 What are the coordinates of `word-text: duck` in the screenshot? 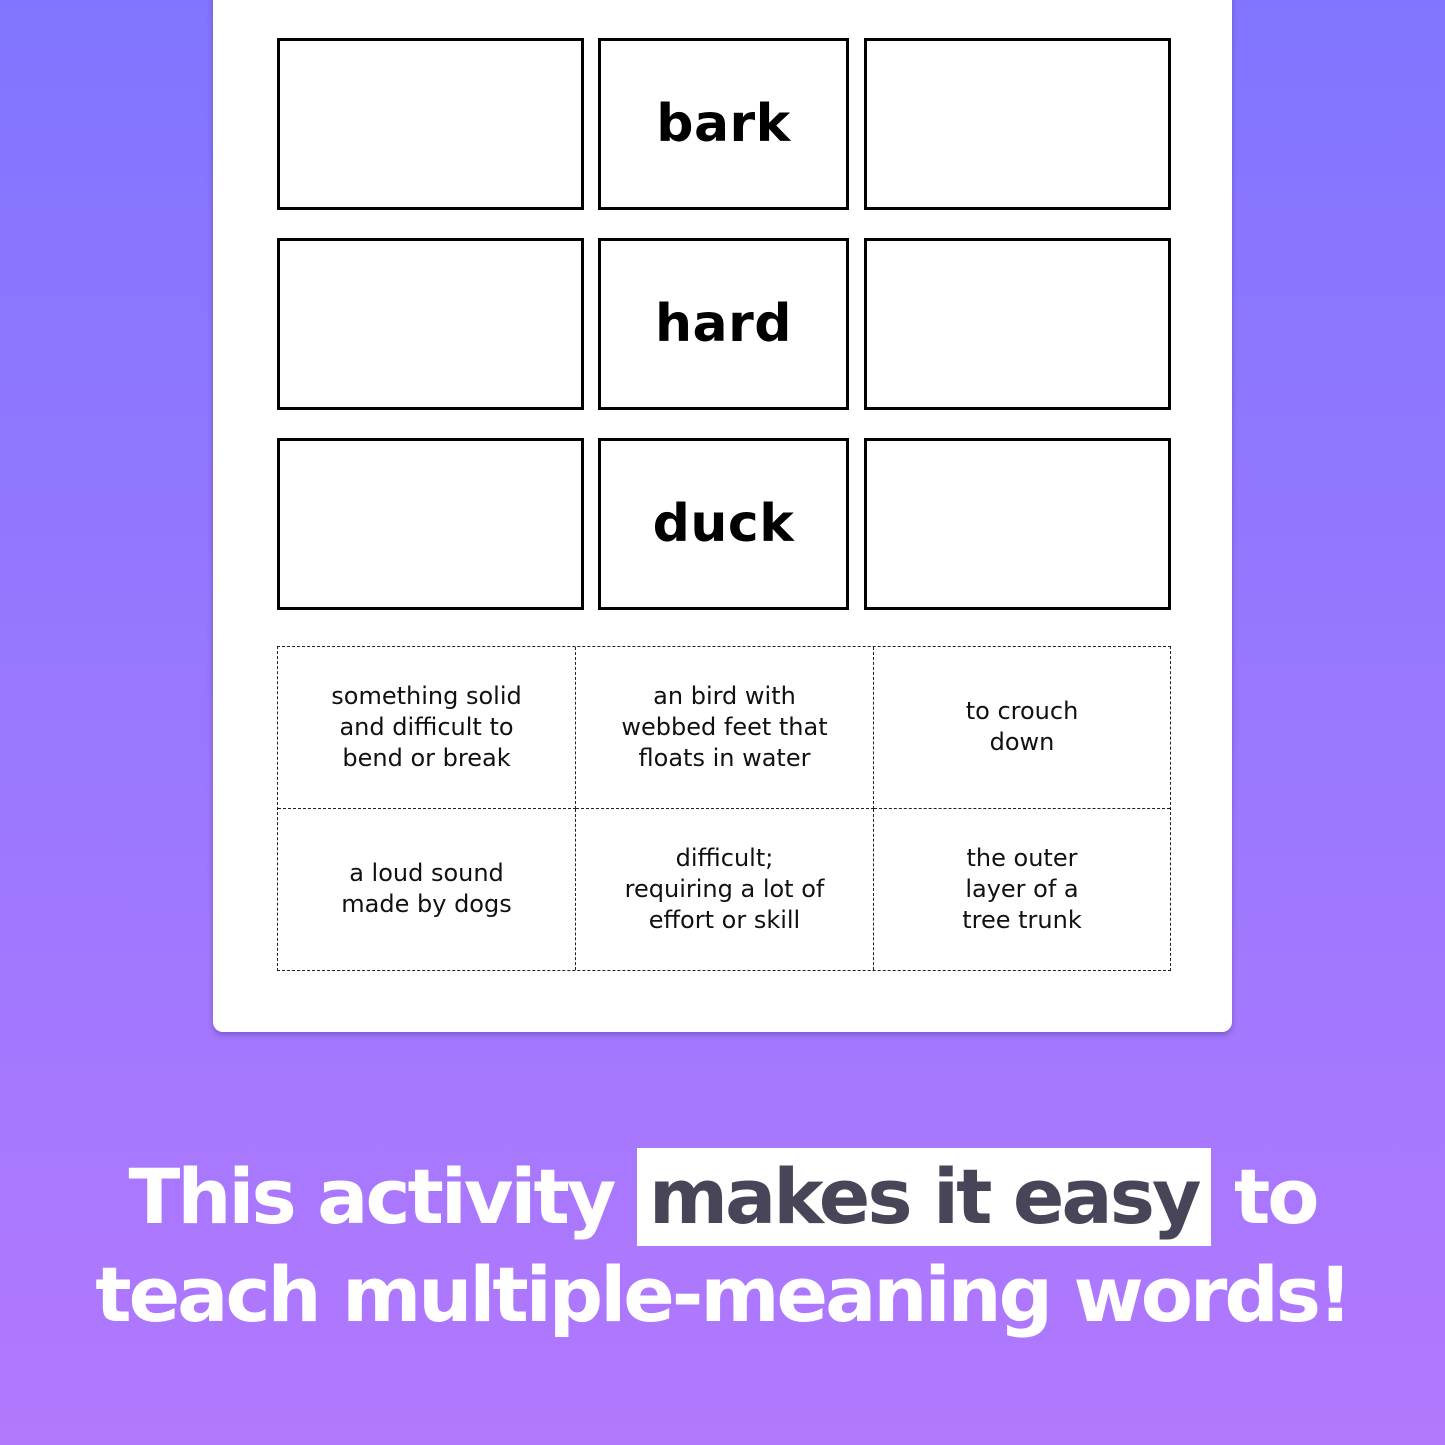 It's located at (723, 524).